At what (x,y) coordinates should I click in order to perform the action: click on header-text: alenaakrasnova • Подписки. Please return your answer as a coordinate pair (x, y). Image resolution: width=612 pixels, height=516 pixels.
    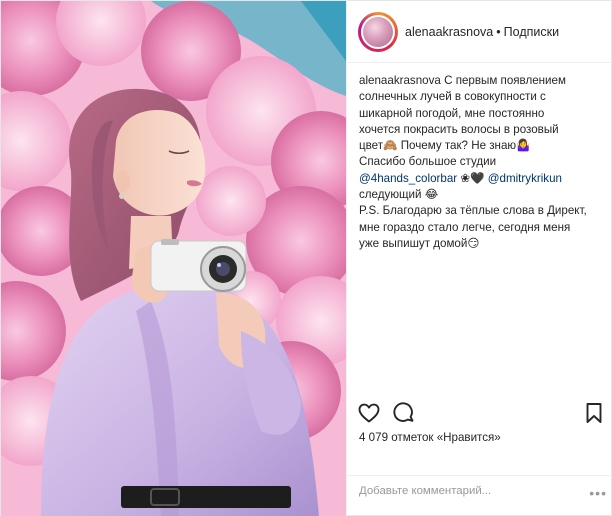
    Looking at the image, I should click on (482, 32).